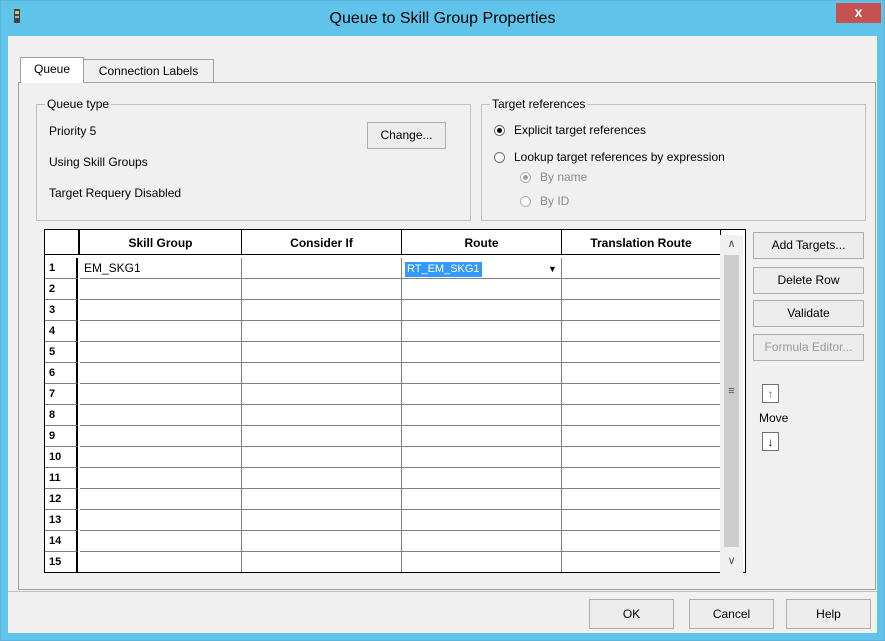 Image resolution: width=885 pixels, height=641 pixels. I want to click on row-header: 12, so click(61, 499).